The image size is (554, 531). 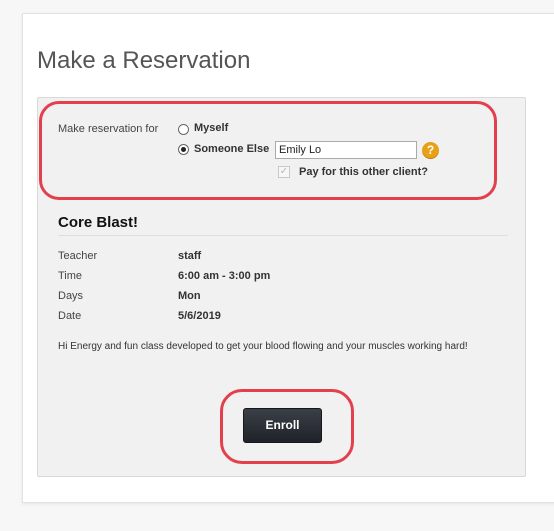 I want to click on enroll-button: Enroll, so click(x=282, y=425).